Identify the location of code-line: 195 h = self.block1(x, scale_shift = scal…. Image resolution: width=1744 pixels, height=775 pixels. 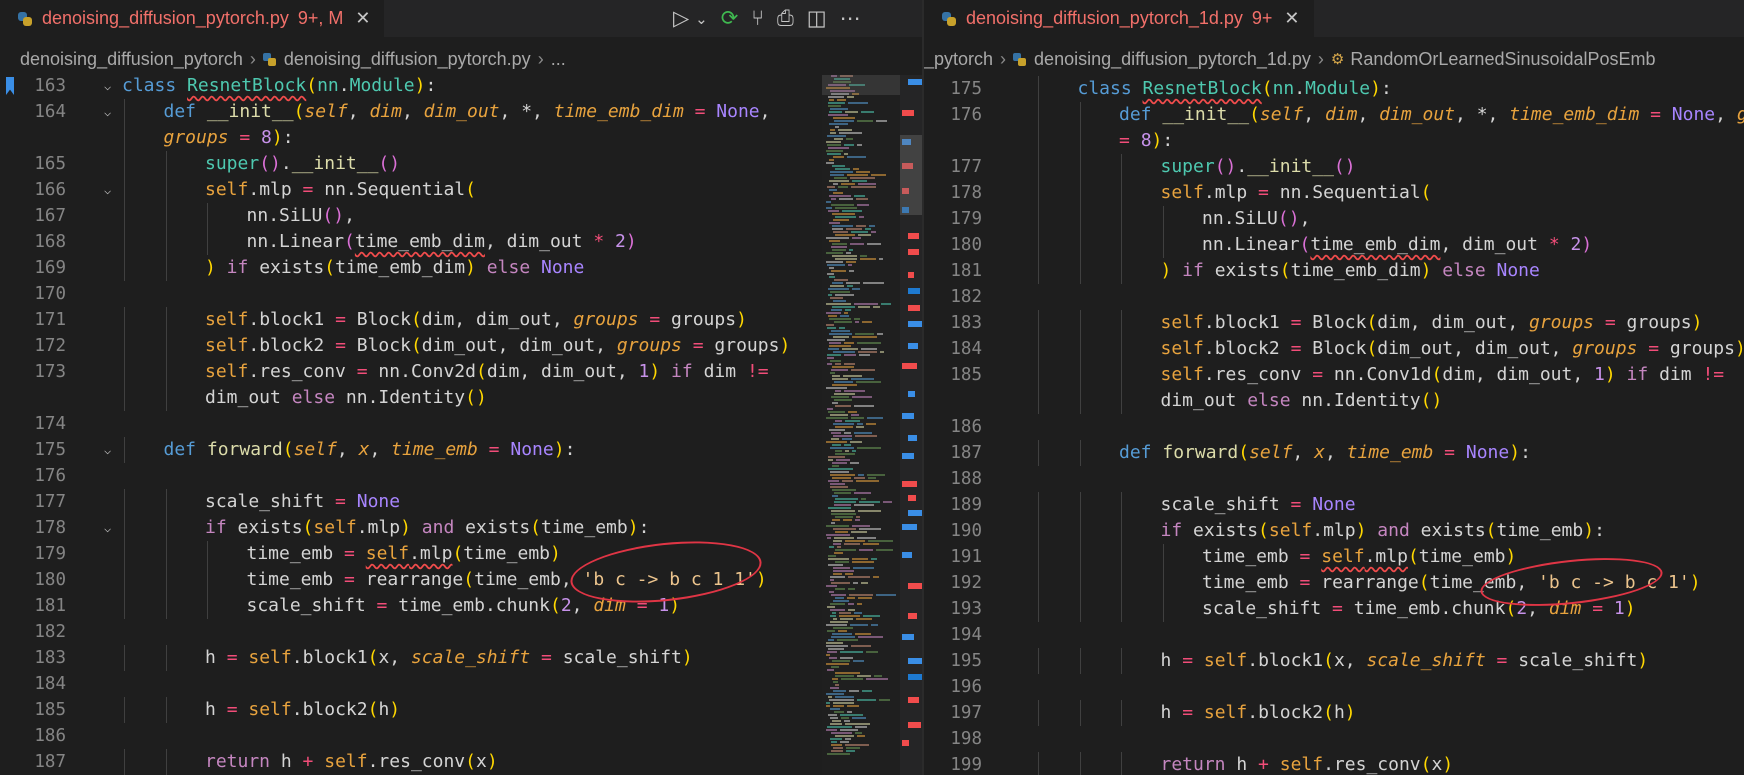
(1334, 661).